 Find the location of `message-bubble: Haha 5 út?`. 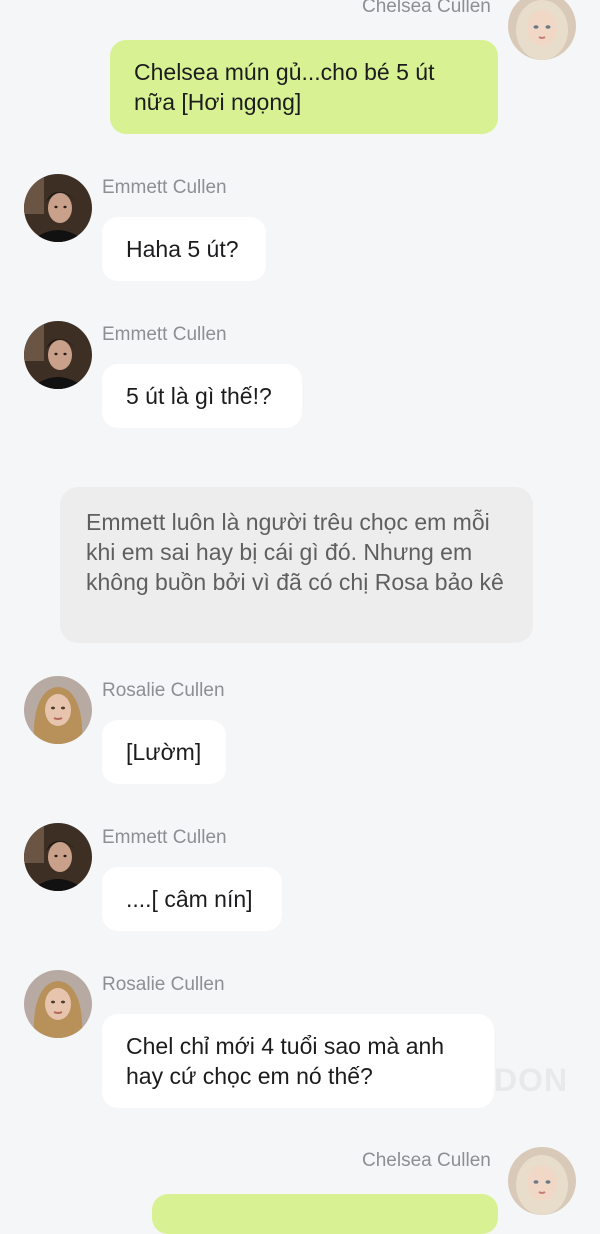

message-bubble: Haha 5 út? is located at coordinates (184, 249).